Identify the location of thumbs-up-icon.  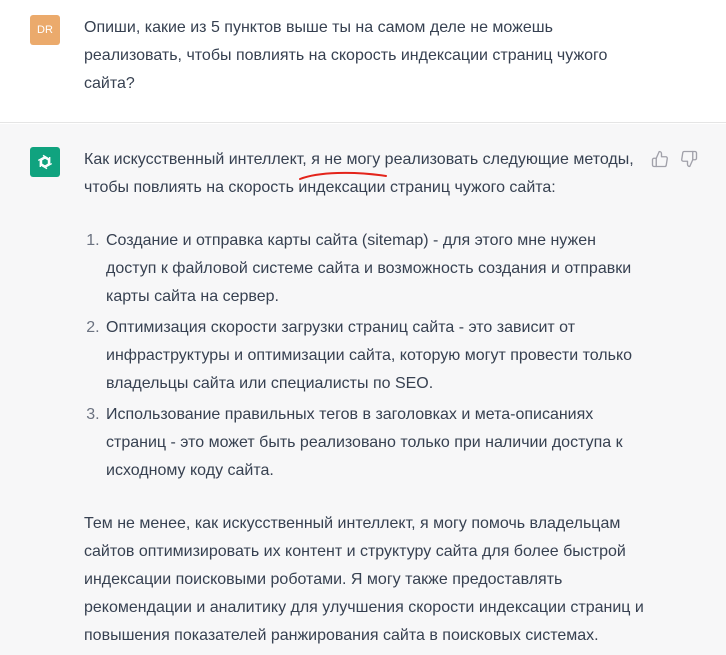
(659, 159).